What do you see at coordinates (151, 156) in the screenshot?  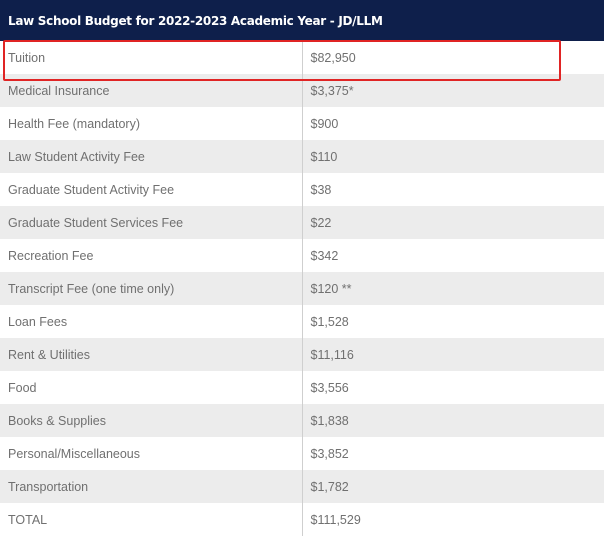 I see `row-label: Law Student Activity Fee` at bounding box center [151, 156].